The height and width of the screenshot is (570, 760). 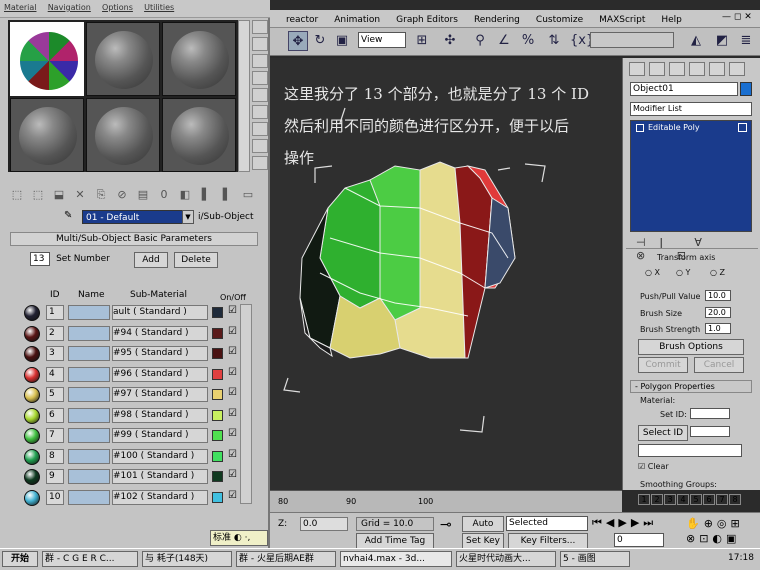 I want to click on stack-item-editable-poly: Editable Poly, so click(x=691, y=128).